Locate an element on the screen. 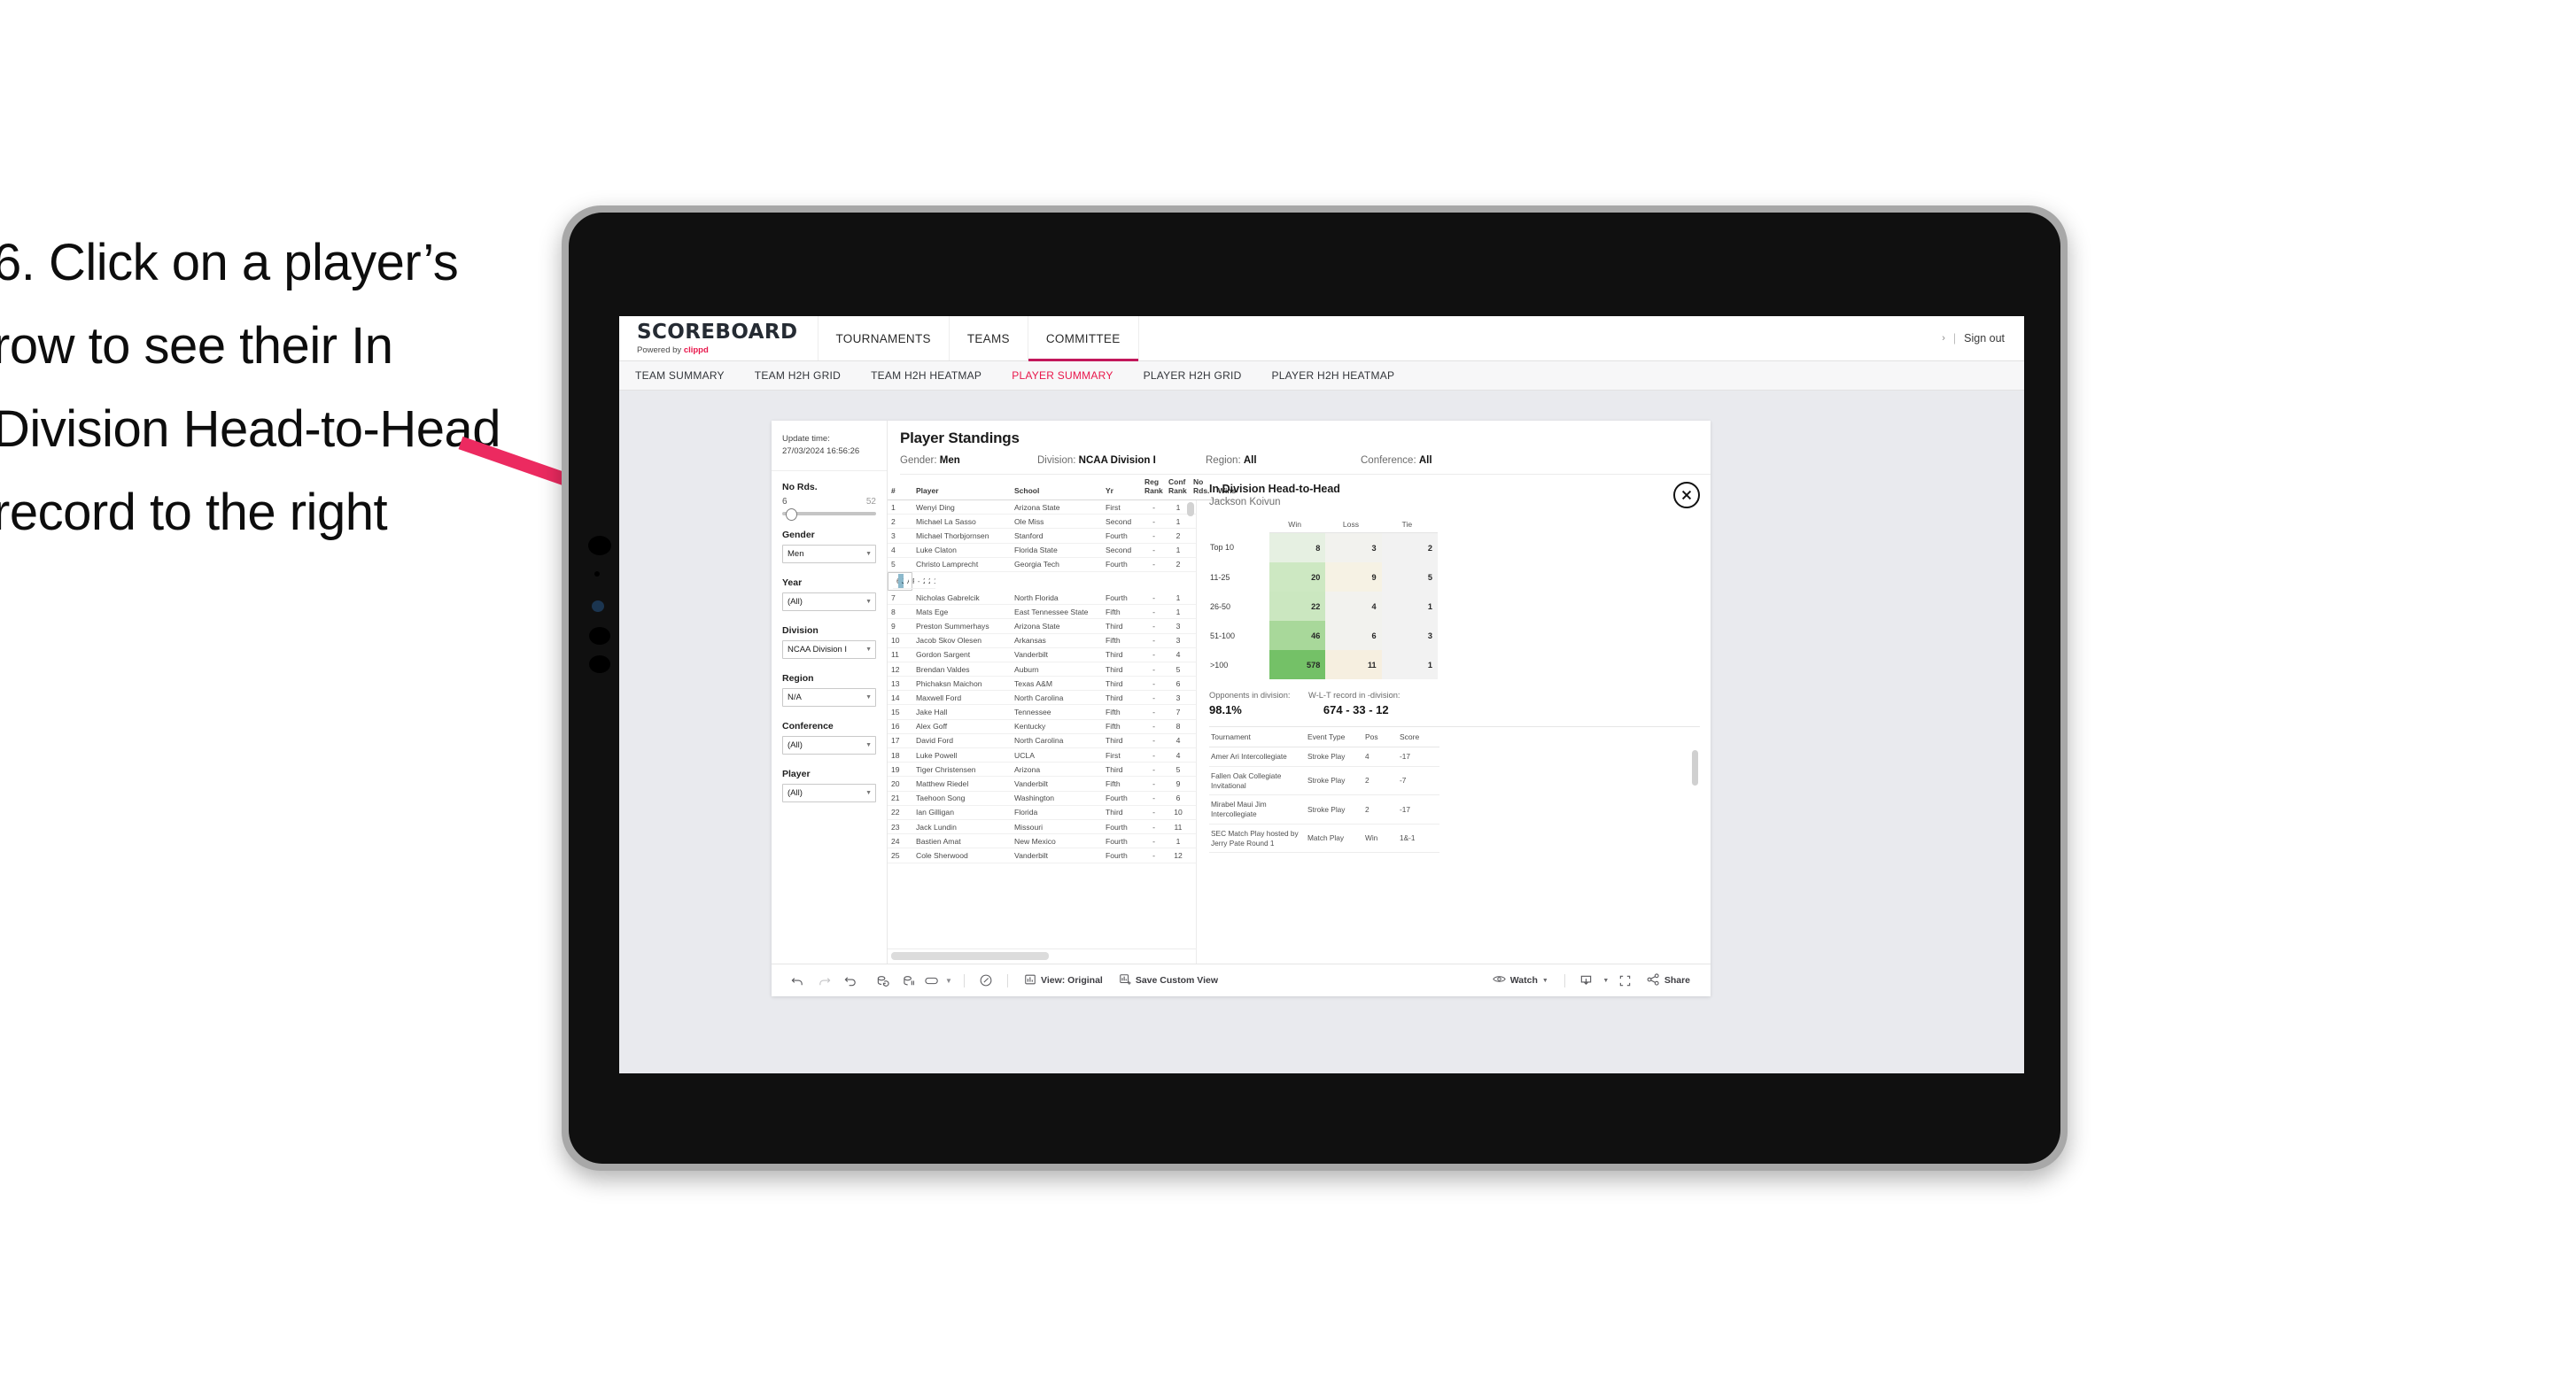  undo-icon is located at coordinates (797, 981).